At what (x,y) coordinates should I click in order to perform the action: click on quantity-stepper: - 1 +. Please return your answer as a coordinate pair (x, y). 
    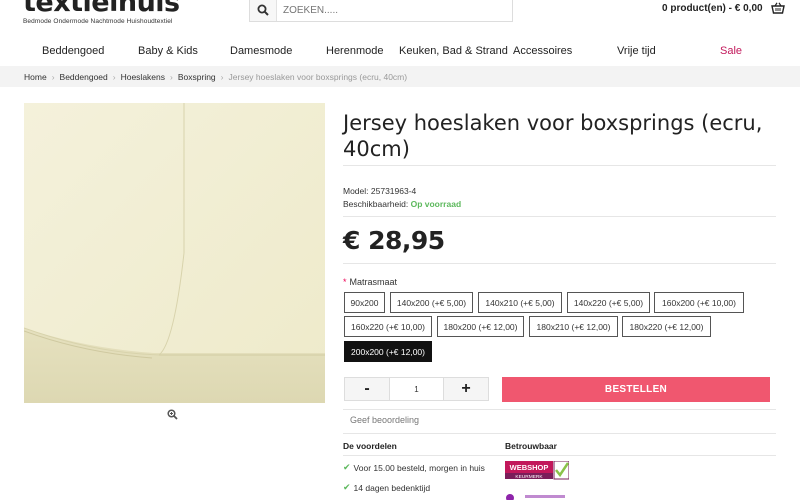
    Looking at the image, I should click on (416, 389).